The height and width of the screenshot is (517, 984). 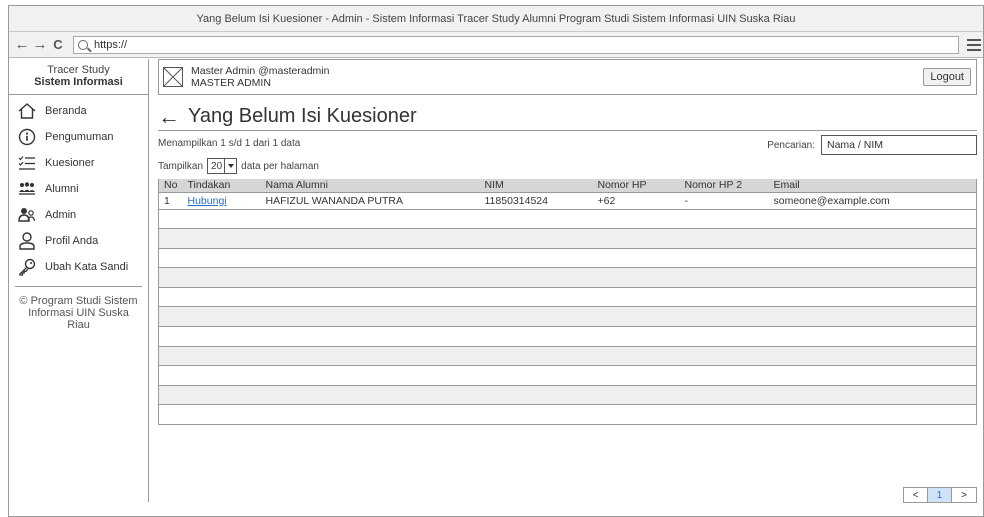 I want to click on search-icon, so click(x=83, y=44).